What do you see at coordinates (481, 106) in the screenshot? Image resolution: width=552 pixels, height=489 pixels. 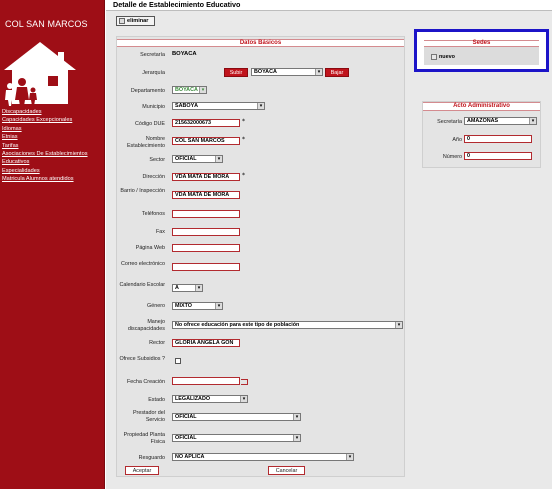 I see `acto-title: Acto Administrativo` at bounding box center [481, 106].